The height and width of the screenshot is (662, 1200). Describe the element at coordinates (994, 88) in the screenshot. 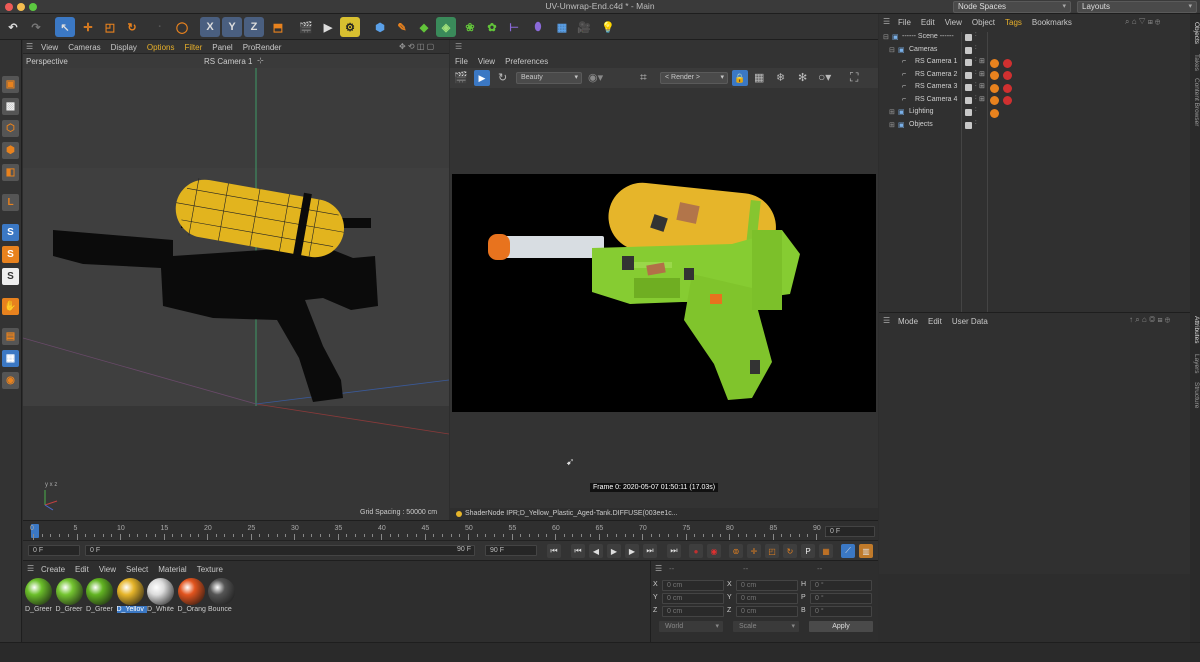

I see `target-tag-icon` at that location.